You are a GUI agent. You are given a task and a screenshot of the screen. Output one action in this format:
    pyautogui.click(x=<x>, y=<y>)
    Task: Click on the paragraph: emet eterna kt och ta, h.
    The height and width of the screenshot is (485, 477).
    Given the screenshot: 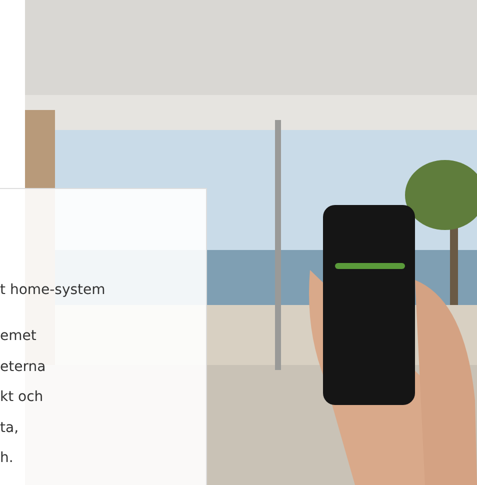 What is the action you would take?
    pyautogui.click(x=23, y=397)
    